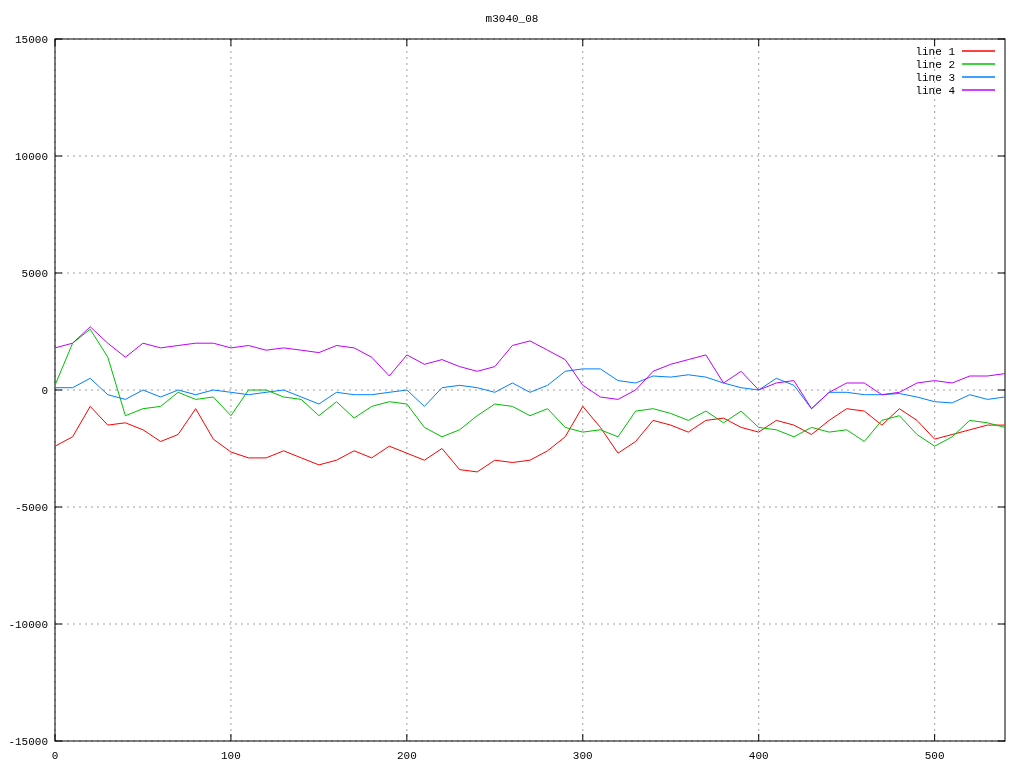 This screenshot has width=1024, height=768. What do you see at coordinates (934, 756) in the screenshot?
I see `x-tick-label: 500` at bounding box center [934, 756].